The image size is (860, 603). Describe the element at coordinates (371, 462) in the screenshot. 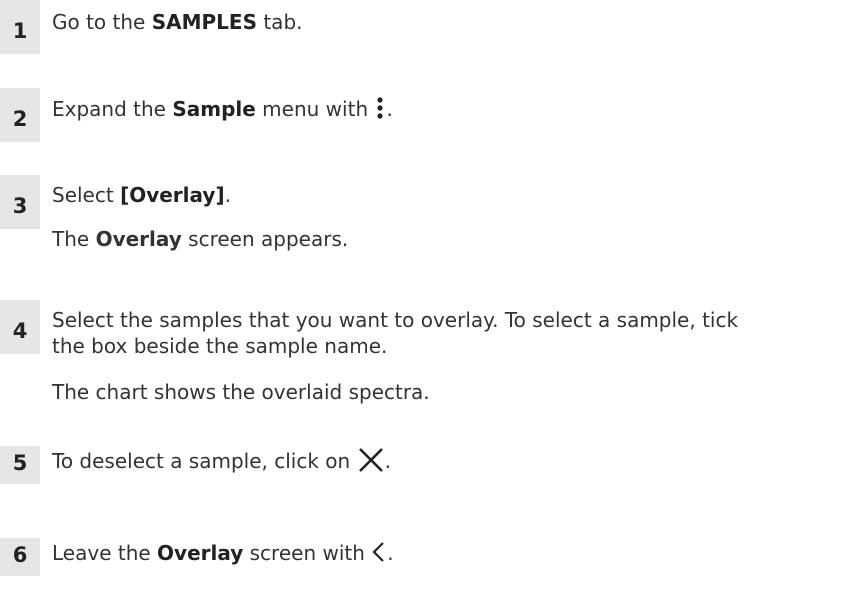

I see `close-x-icon` at that location.